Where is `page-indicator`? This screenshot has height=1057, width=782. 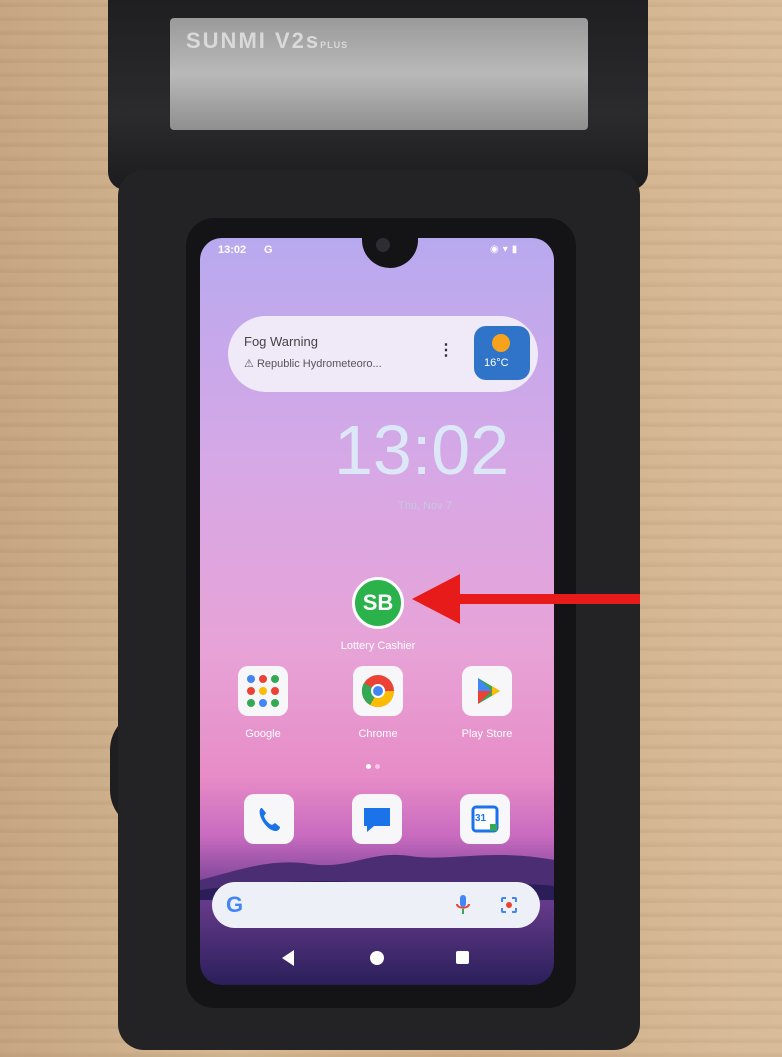 page-indicator is located at coordinates (376, 762).